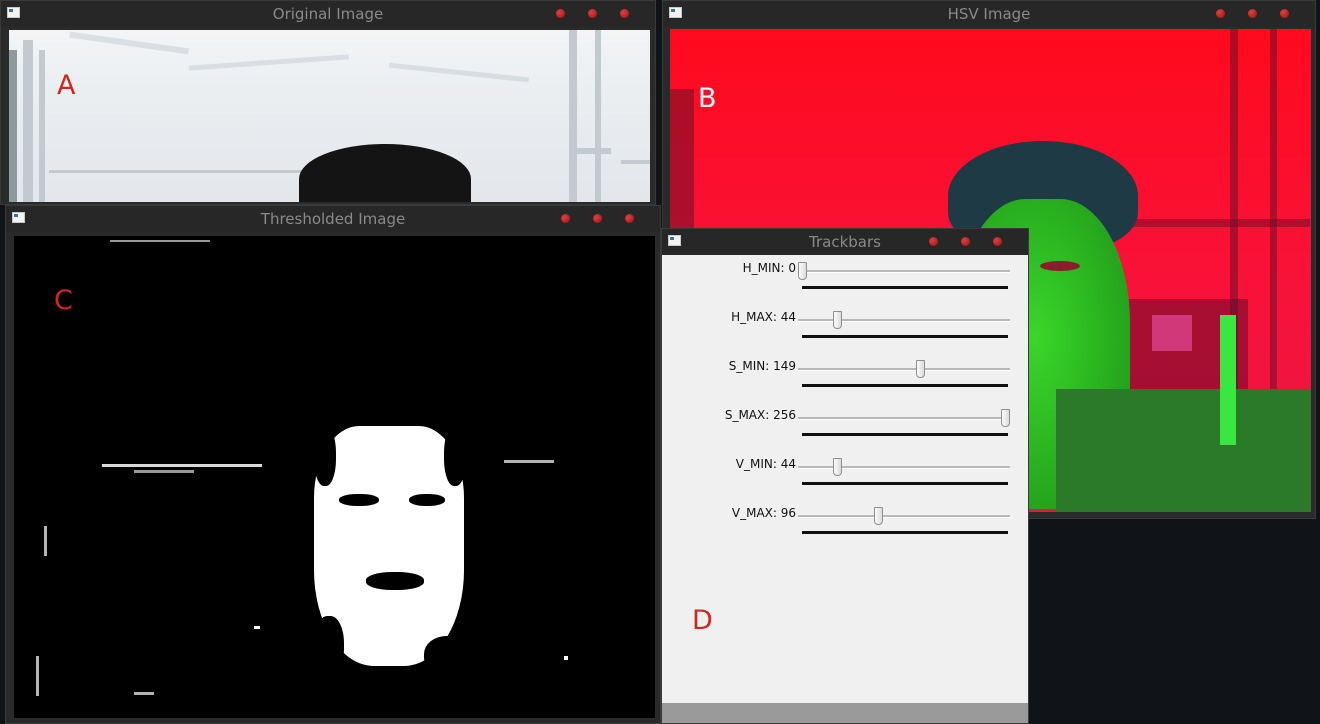 The width and height of the screenshot is (1320, 724). I want to click on thresholded-image-title: Thresholded Image, so click(333, 219).